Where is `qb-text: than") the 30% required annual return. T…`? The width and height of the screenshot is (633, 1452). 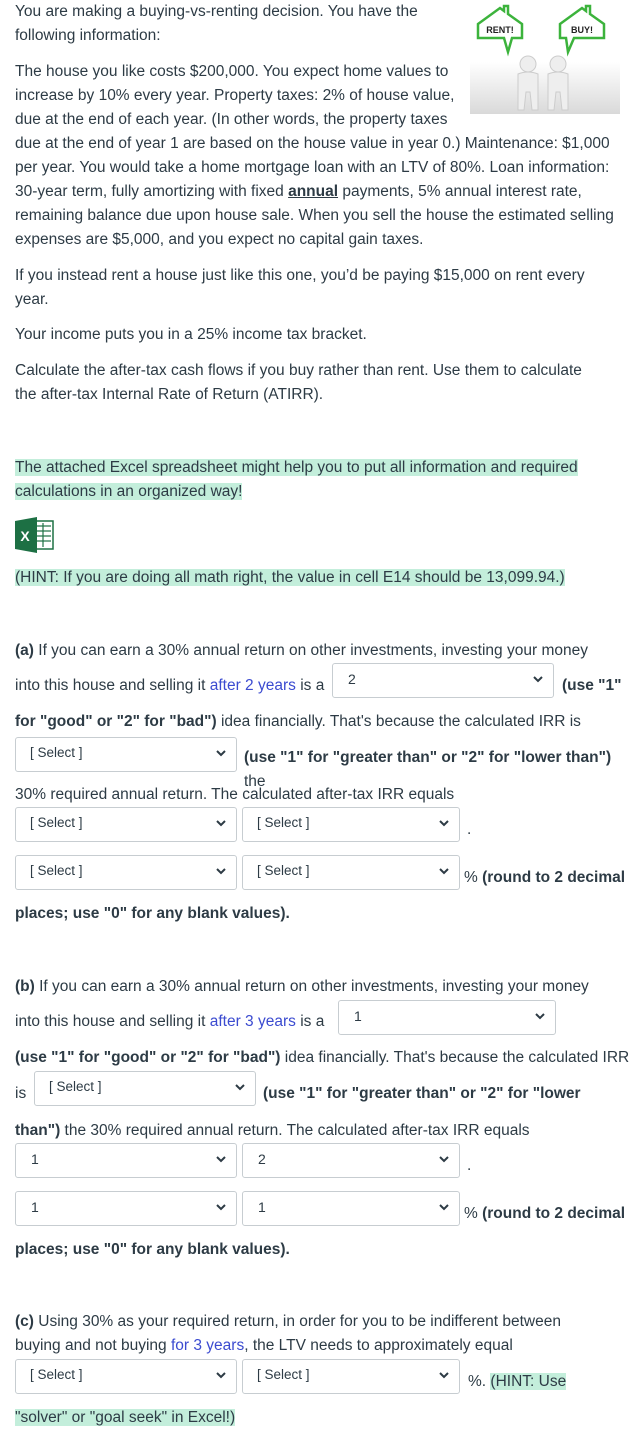 qb-text: than") the 30% required annual return. T… is located at coordinates (272, 1131).